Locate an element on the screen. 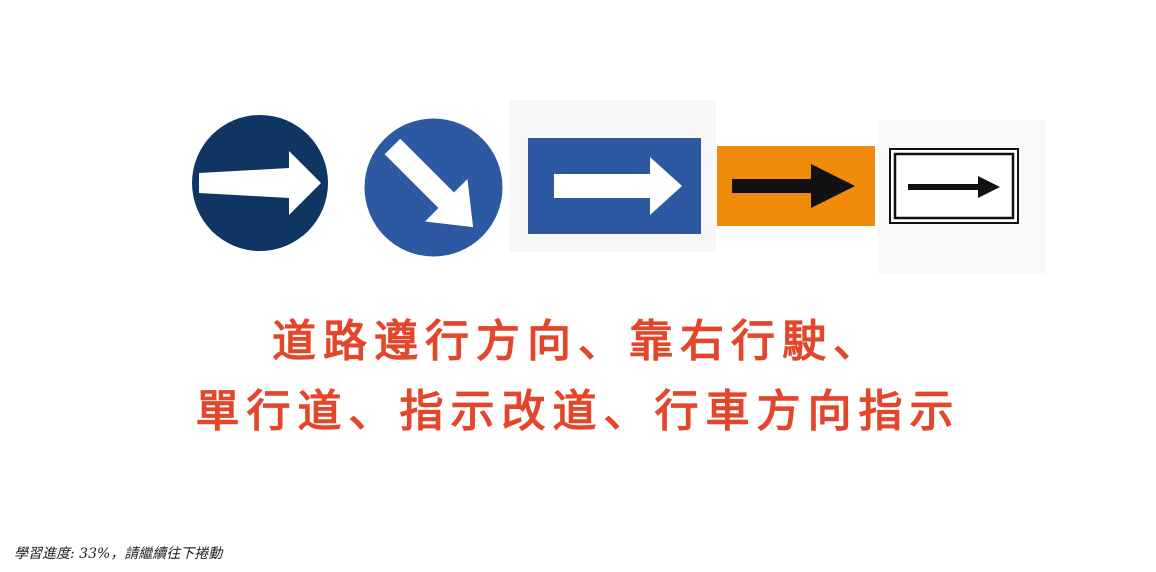  keep-right-arrow-icon is located at coordinates (260, 183).